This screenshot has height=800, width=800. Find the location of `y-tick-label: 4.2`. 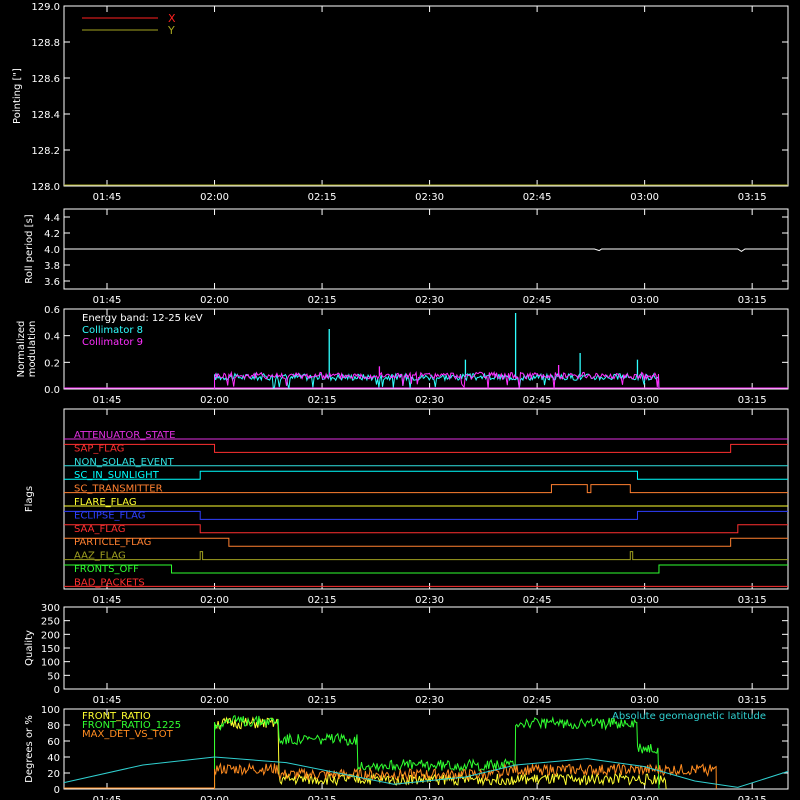

y-tick-label: 4.2 is located at coordinates (52, 234).